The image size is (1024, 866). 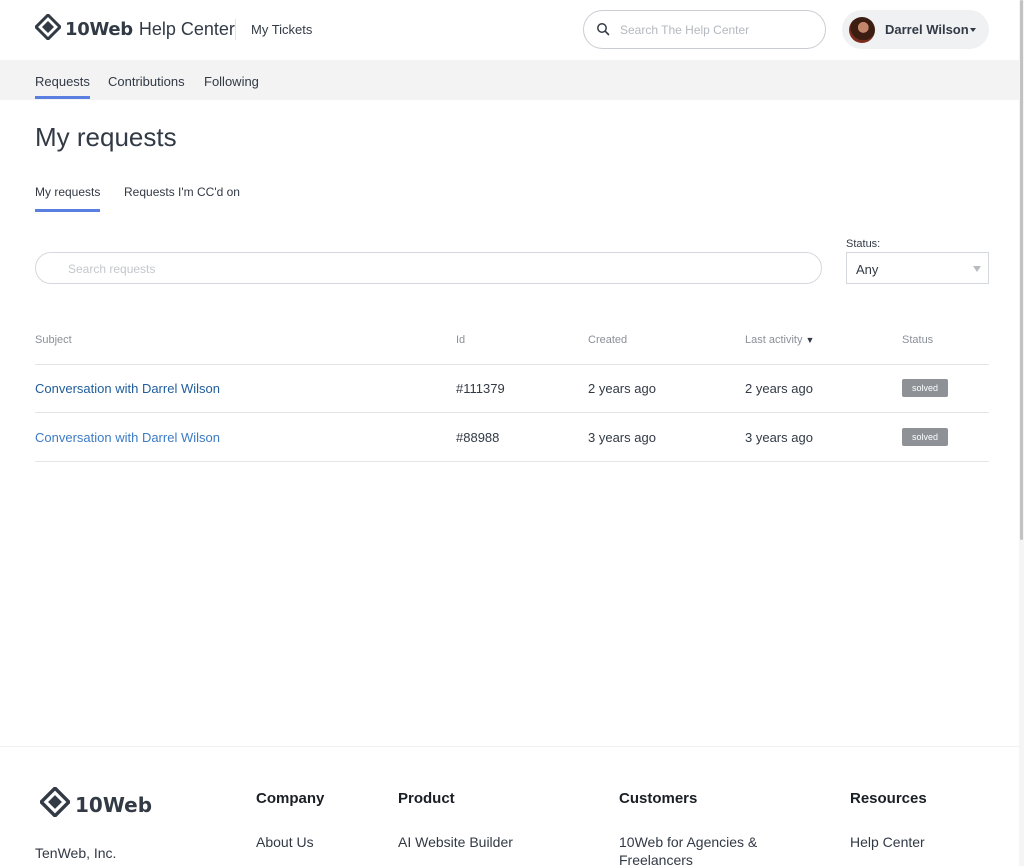 What do you see at coordinates (774, 340) in the screenshot?
I see `last-activity-label: Last activity` at bounding box center [774, 340].